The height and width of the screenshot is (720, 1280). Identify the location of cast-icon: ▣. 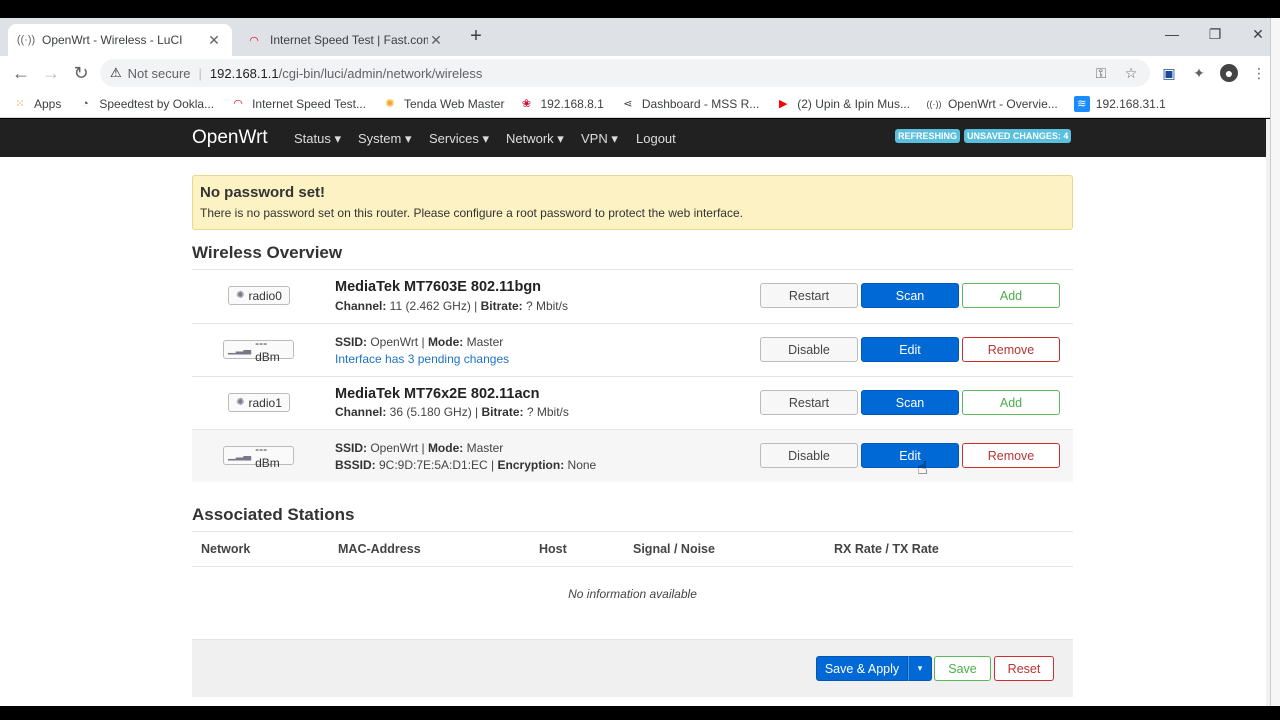
(1169, 73).